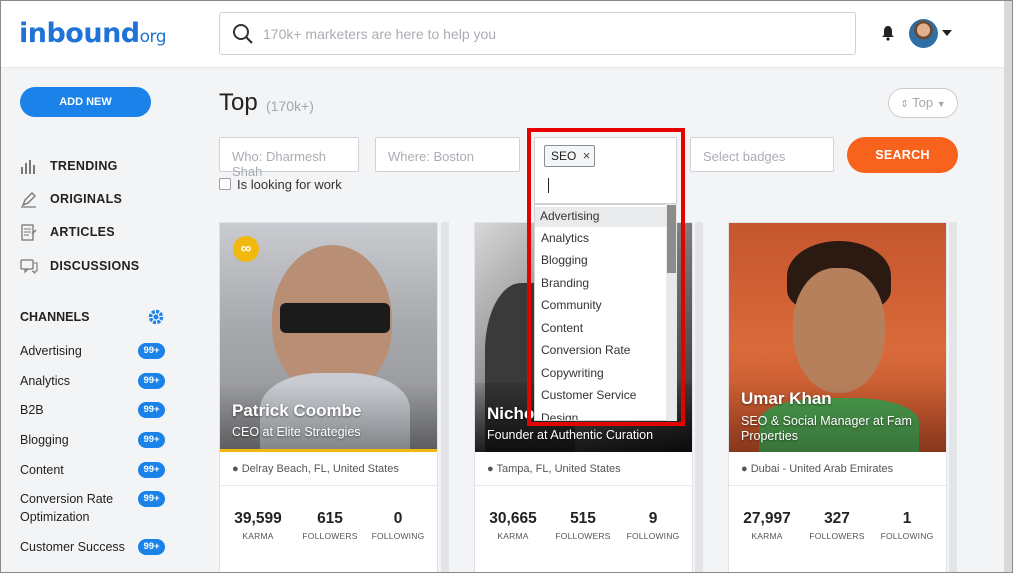  I want to click on badges-filter-input: Select badges, so click(762, 154).